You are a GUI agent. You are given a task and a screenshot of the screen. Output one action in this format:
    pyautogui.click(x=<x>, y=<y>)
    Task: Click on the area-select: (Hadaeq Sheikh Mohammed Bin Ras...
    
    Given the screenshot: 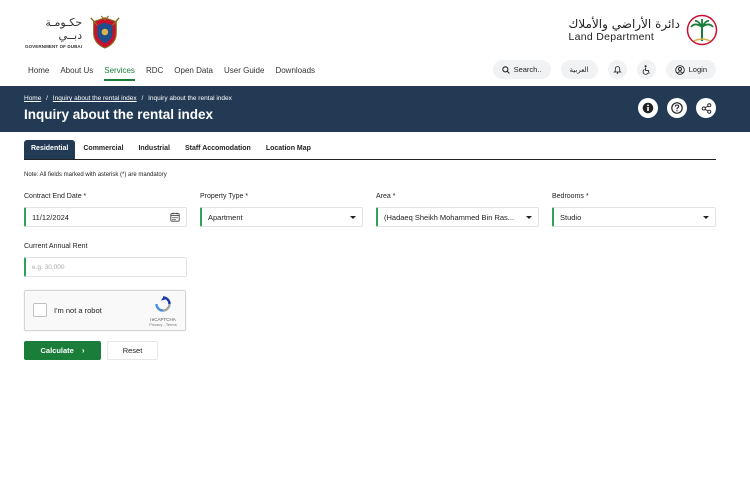 What is the action you would take?
    pyautogui.click(x=457, y=217)
    